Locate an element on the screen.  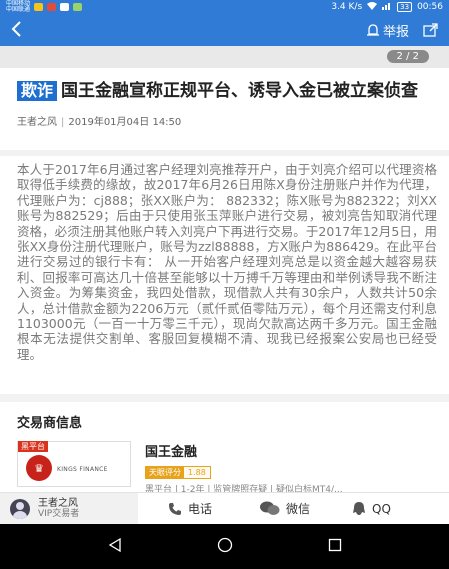
user-text: 王者之风 VIP交易者 is located at coordinates (58, 509).